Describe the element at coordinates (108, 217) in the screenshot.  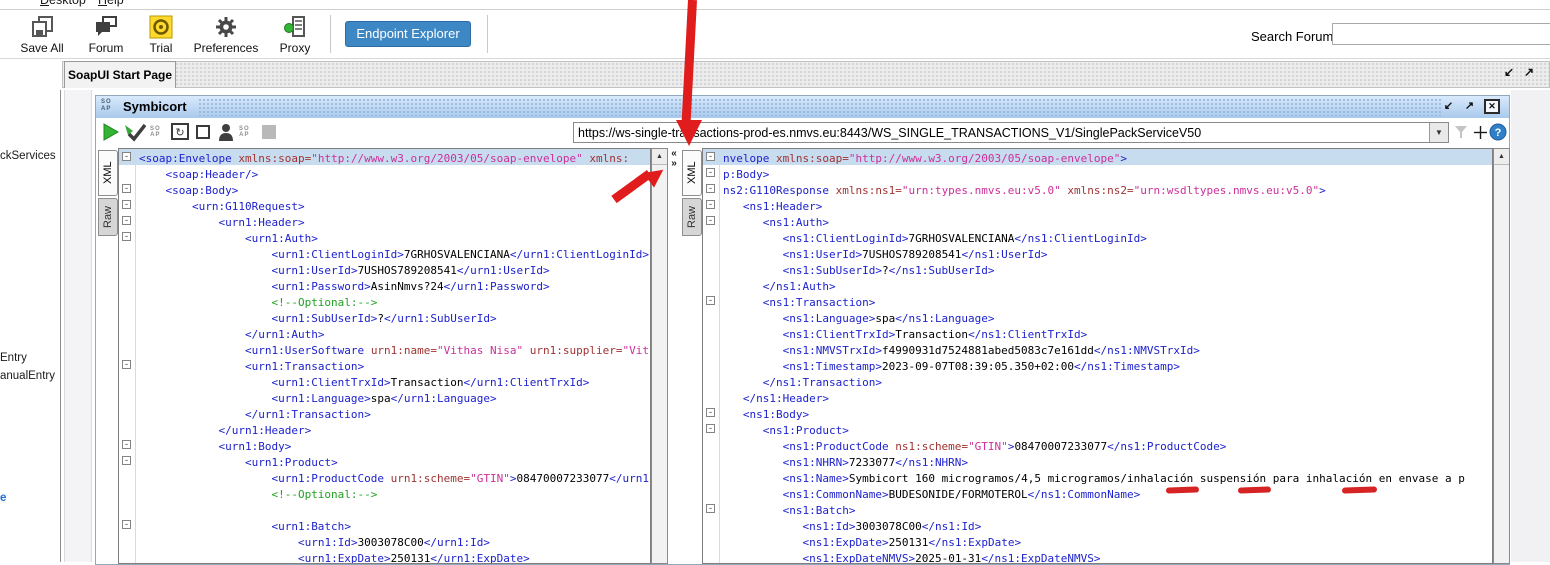
I see `request-tab-raw: Raw` at that location.